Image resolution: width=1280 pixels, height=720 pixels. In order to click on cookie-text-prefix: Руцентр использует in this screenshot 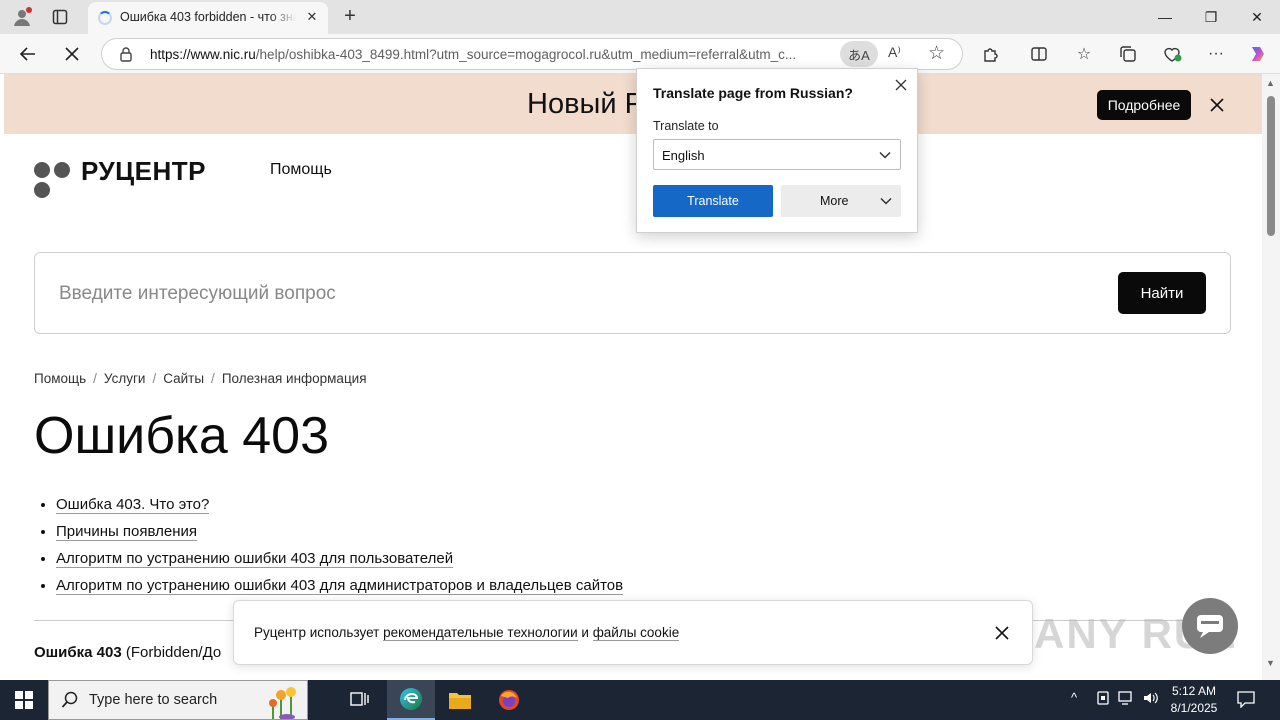, I will do `click(319, 632)`.